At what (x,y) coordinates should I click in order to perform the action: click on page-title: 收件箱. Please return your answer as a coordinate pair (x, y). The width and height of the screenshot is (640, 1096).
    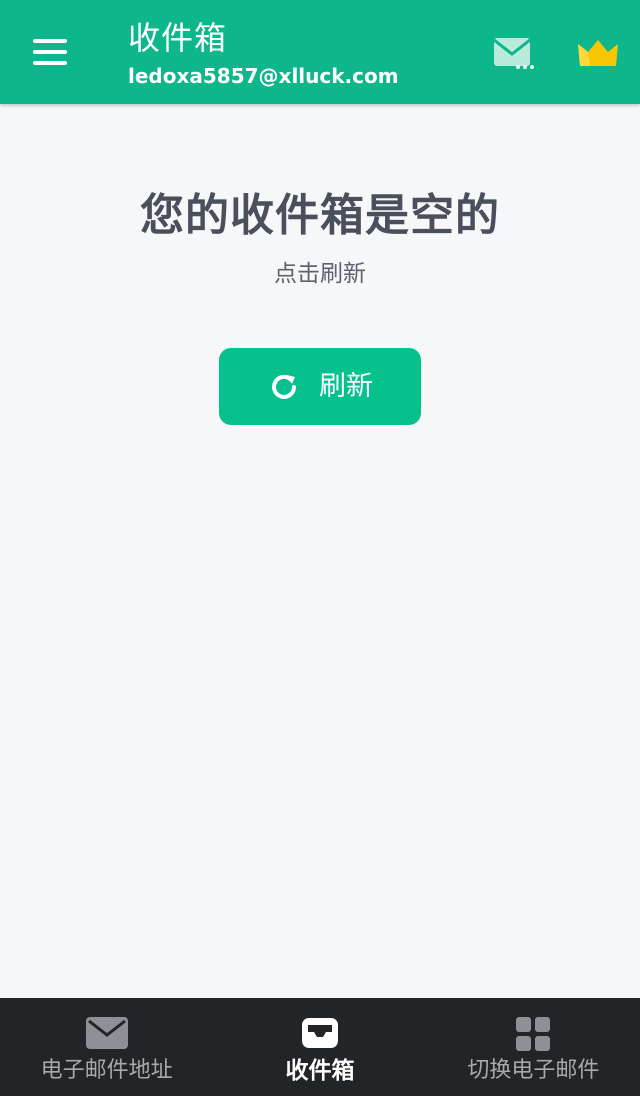
    Looking at the image, I should click on (178, 38).